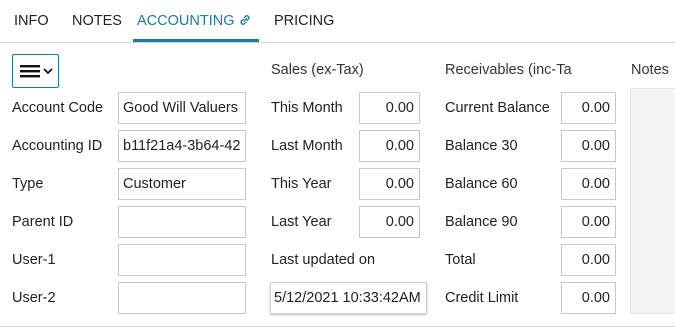  I want to click on bottom-divider, so click(337, 326).